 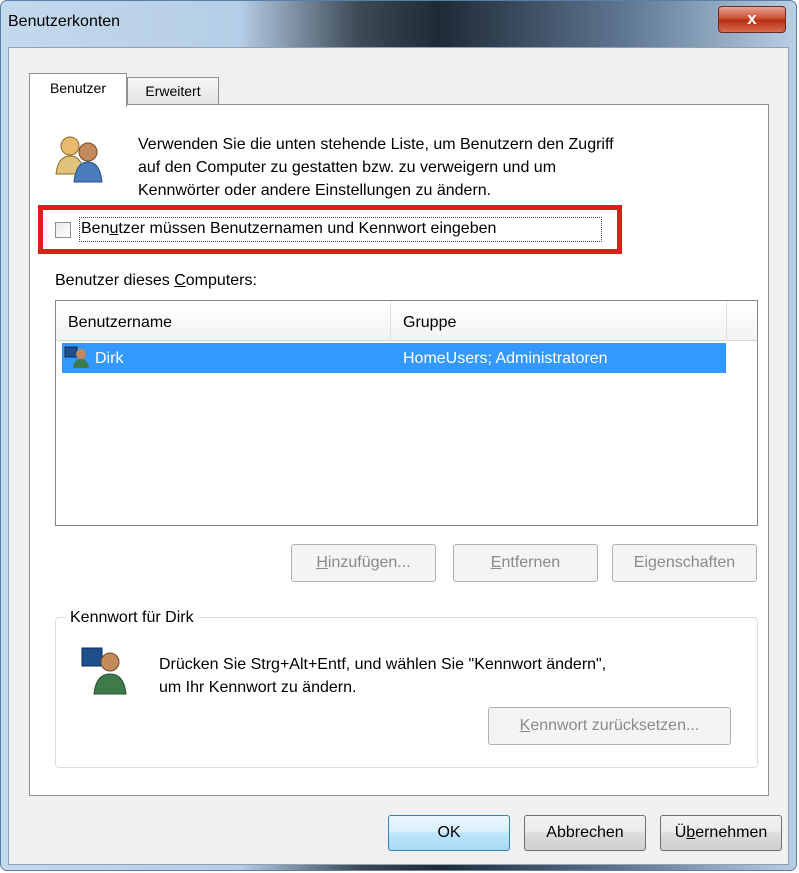 I want to click on tab-benutzer: Benutzer, so click(x=78, y=90).